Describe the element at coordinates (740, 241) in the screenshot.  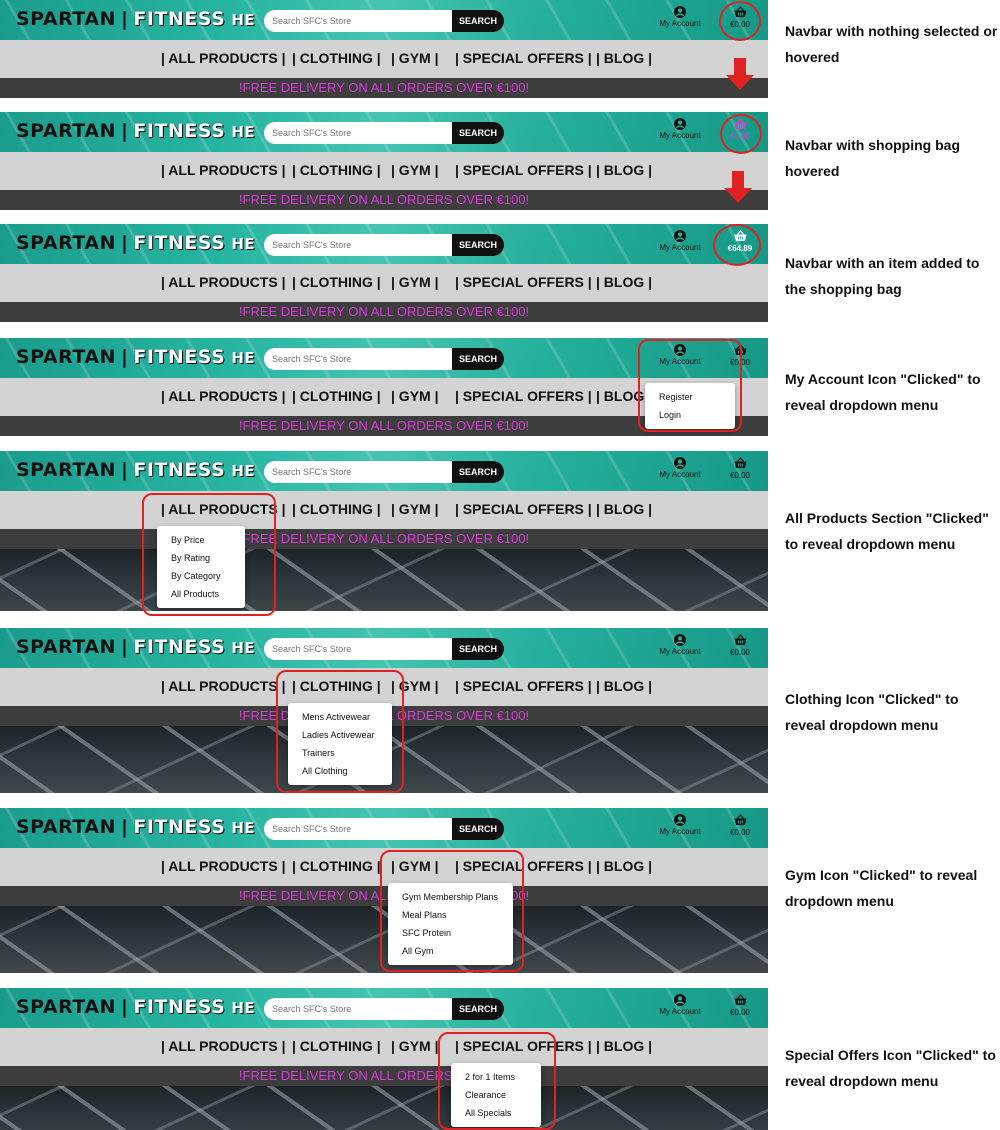
I see `shopping-bag-link: €64.89` at that location.